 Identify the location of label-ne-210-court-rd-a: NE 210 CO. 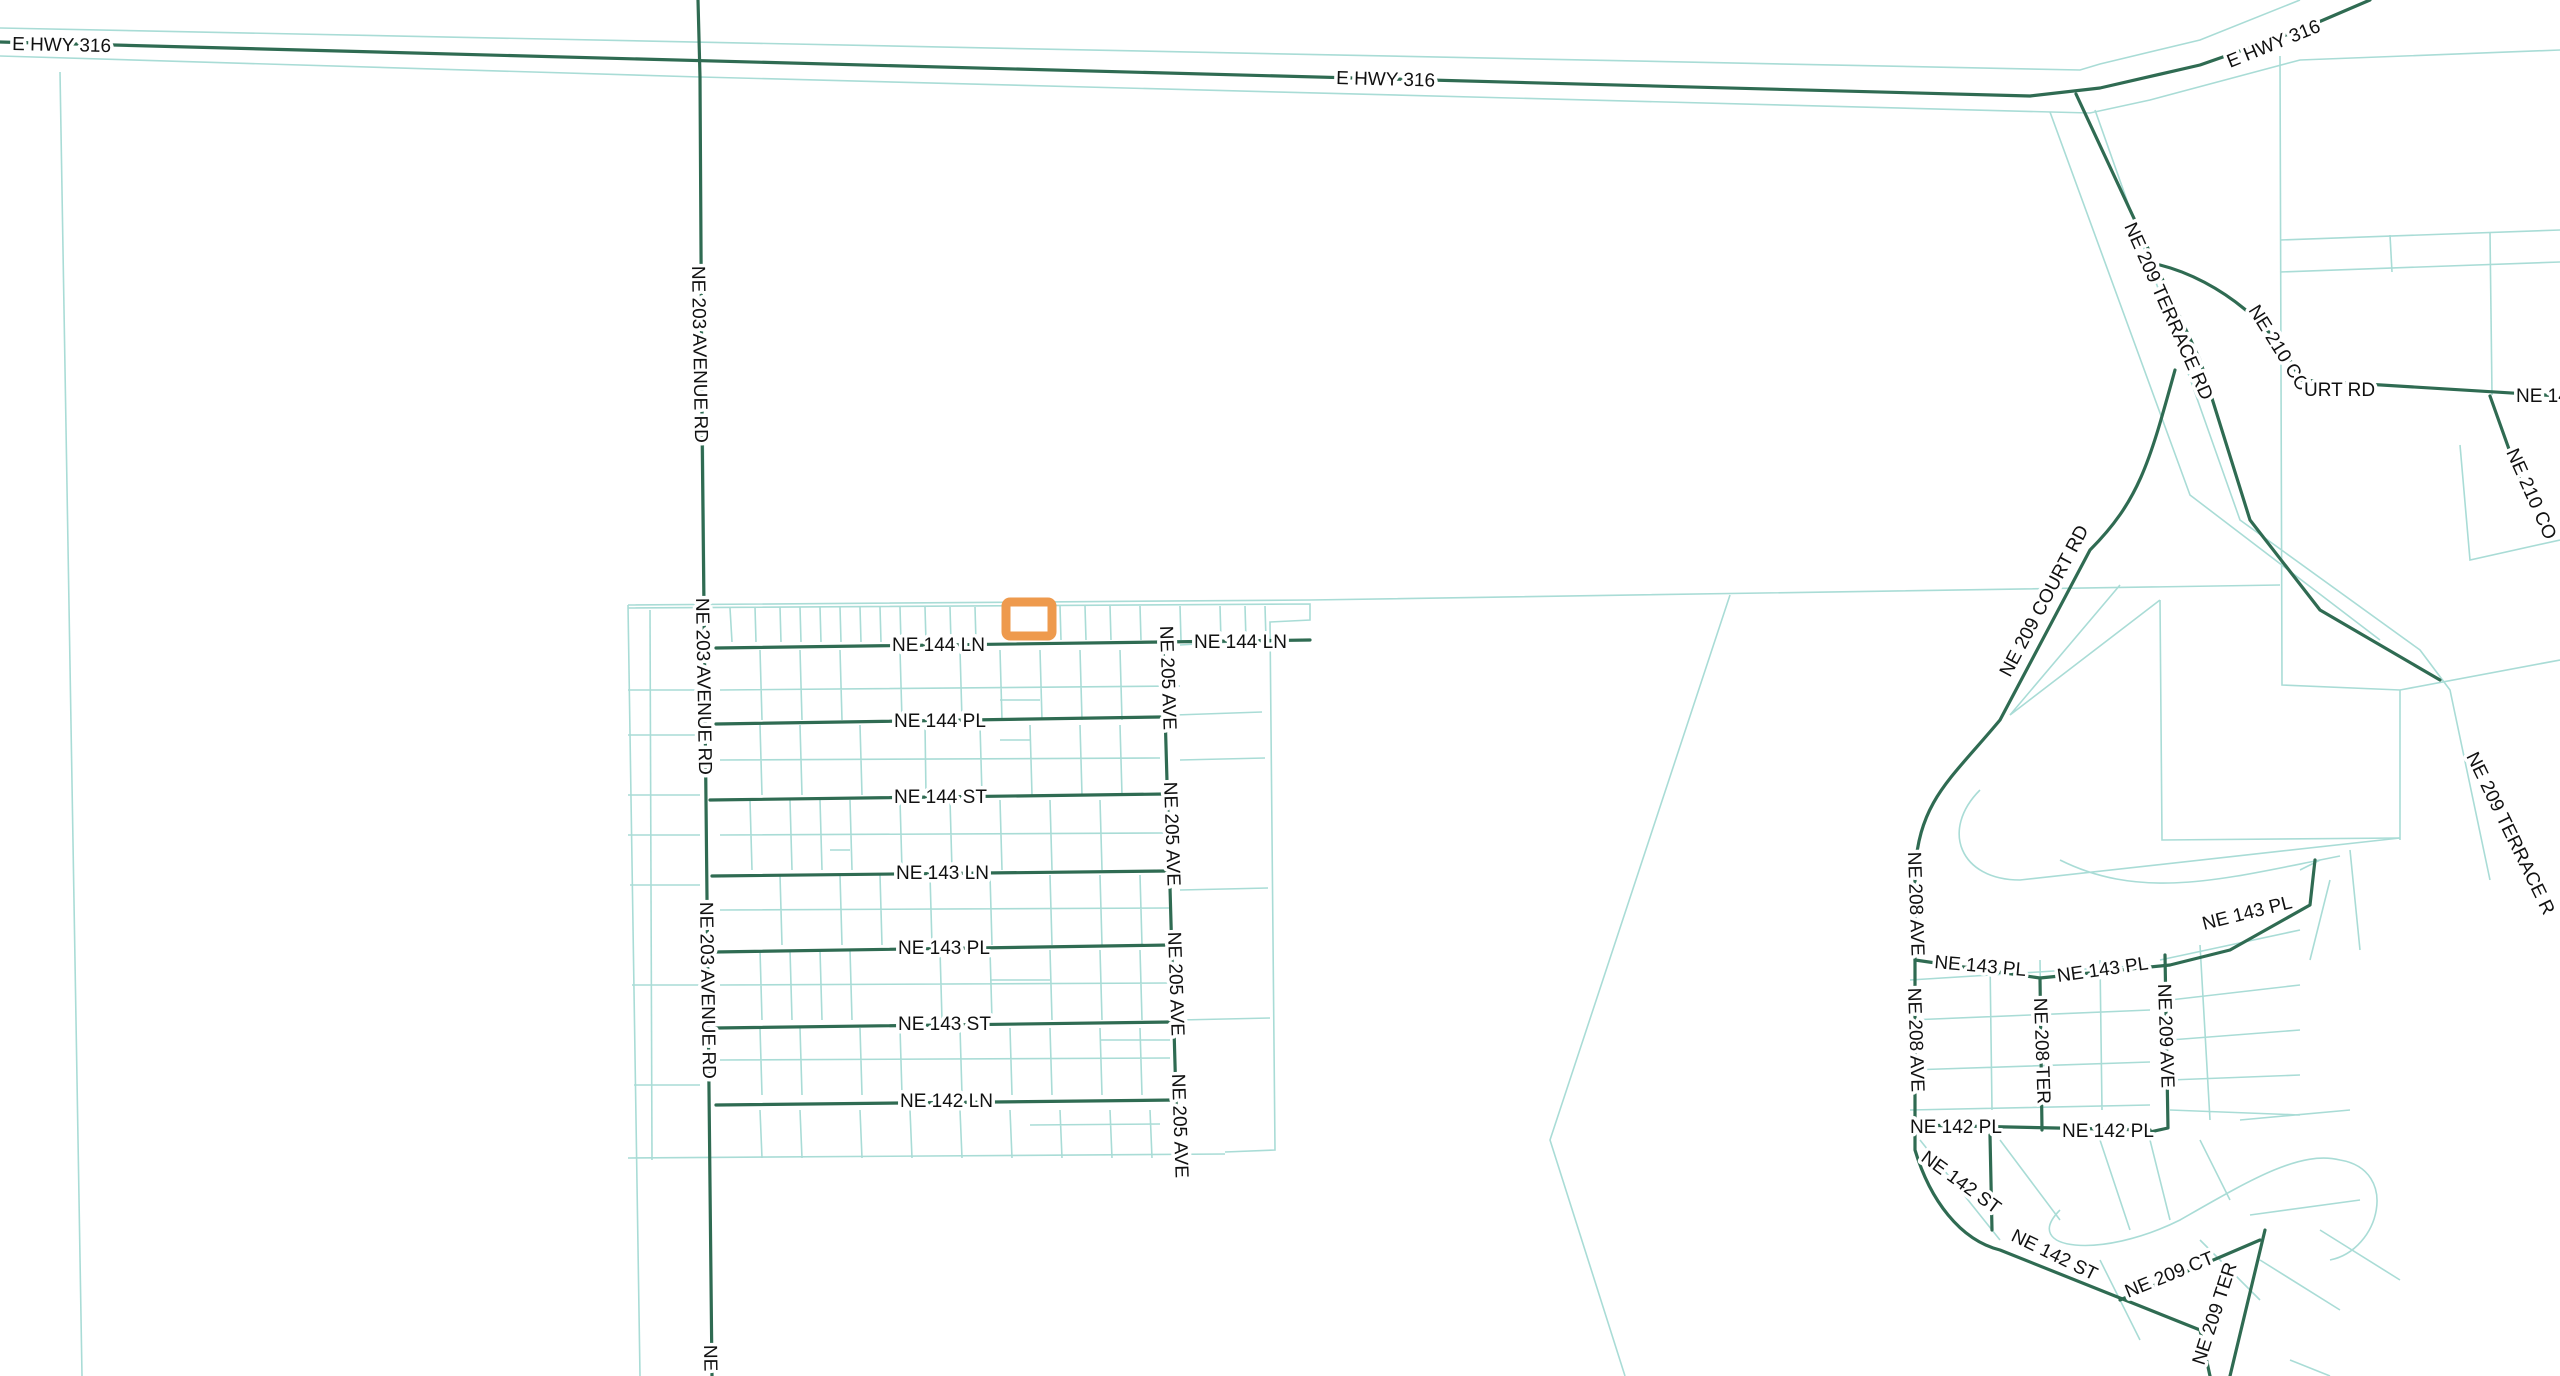
(2278, 349).